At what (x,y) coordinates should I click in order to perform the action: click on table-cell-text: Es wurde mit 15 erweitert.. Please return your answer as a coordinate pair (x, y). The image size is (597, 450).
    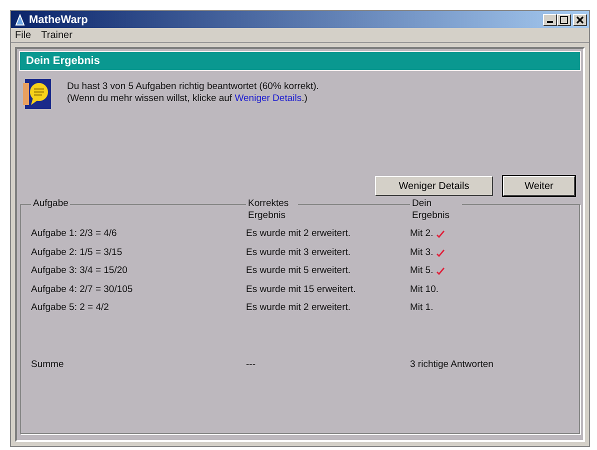
    Looking at the image, I should click on (301, 290).